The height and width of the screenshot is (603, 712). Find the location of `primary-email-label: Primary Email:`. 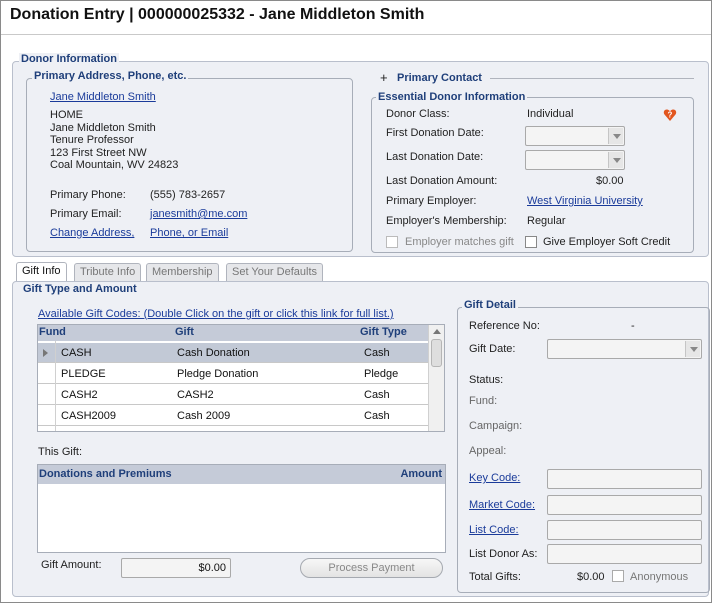

primary-email-label: Primary Email: is located at coordinates (86, 214).